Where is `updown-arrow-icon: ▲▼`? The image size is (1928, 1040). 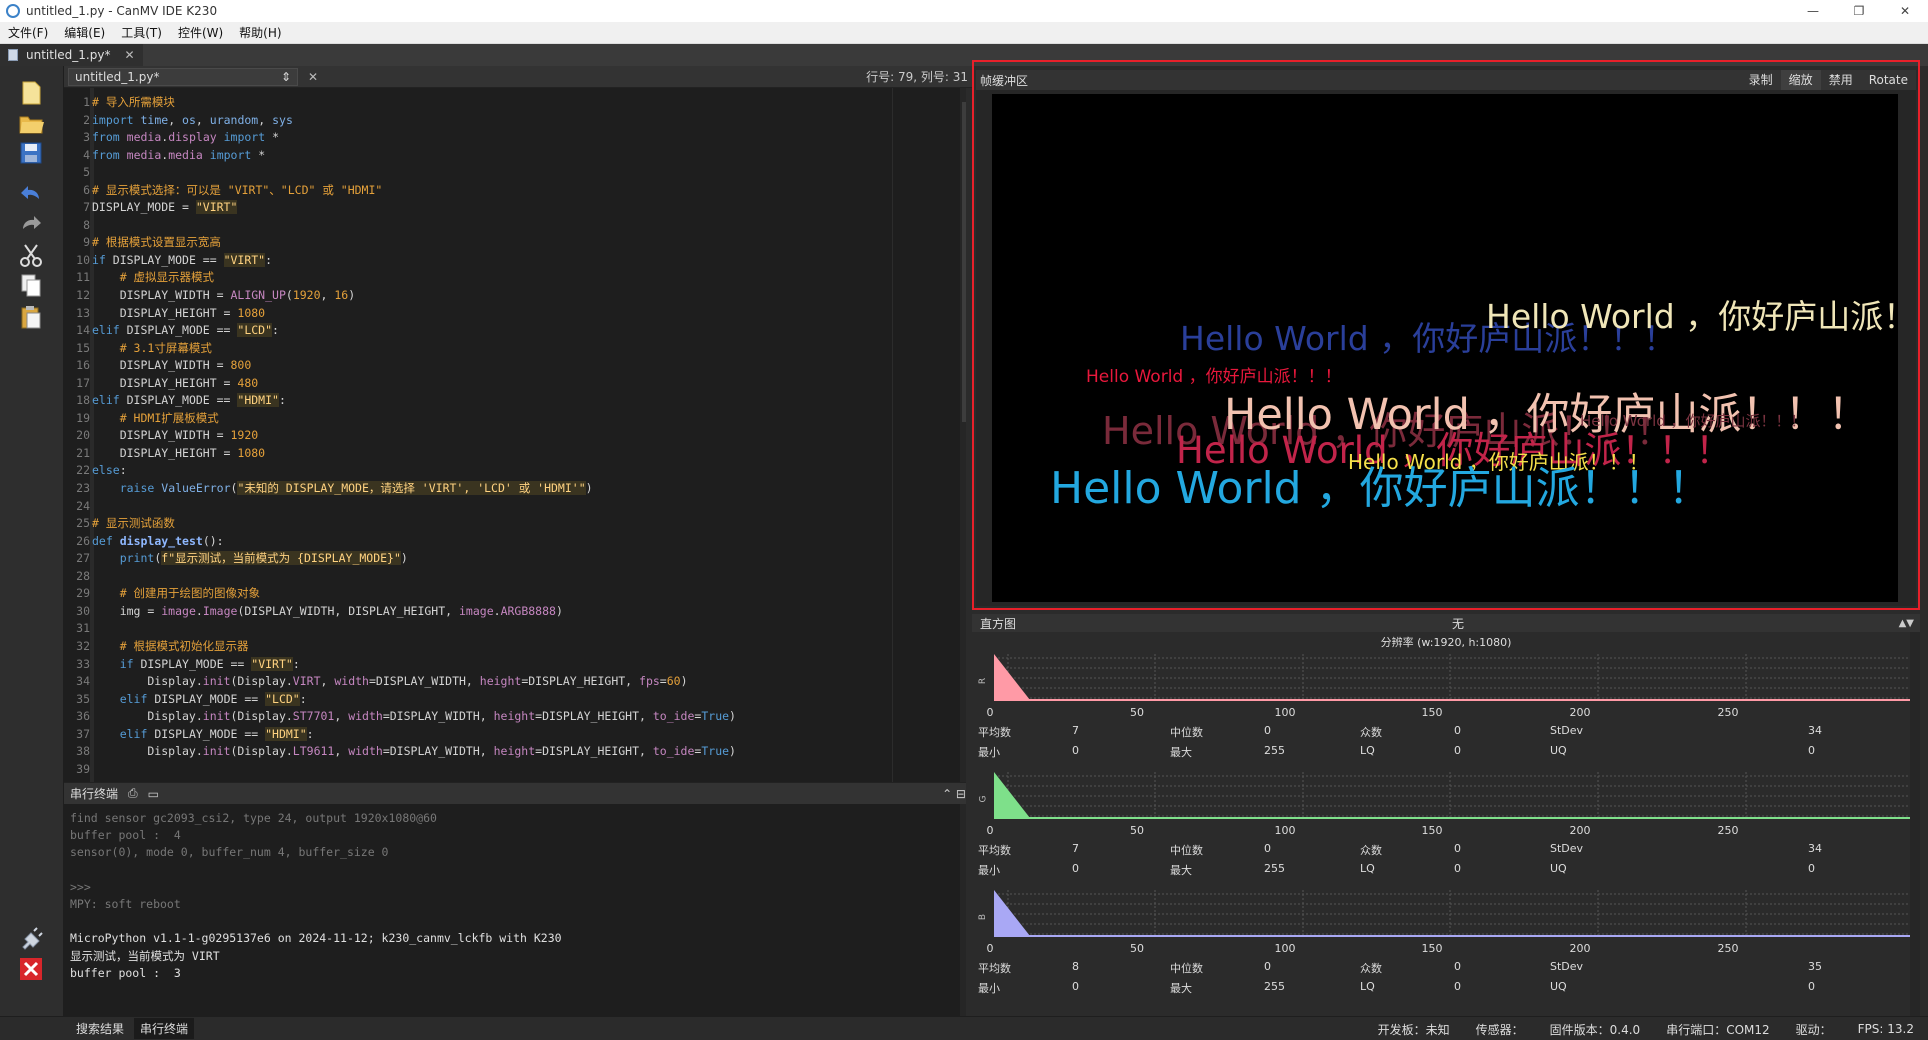 updown-arrow-icon: ▲▼ is located at coordinates (1906, 623).